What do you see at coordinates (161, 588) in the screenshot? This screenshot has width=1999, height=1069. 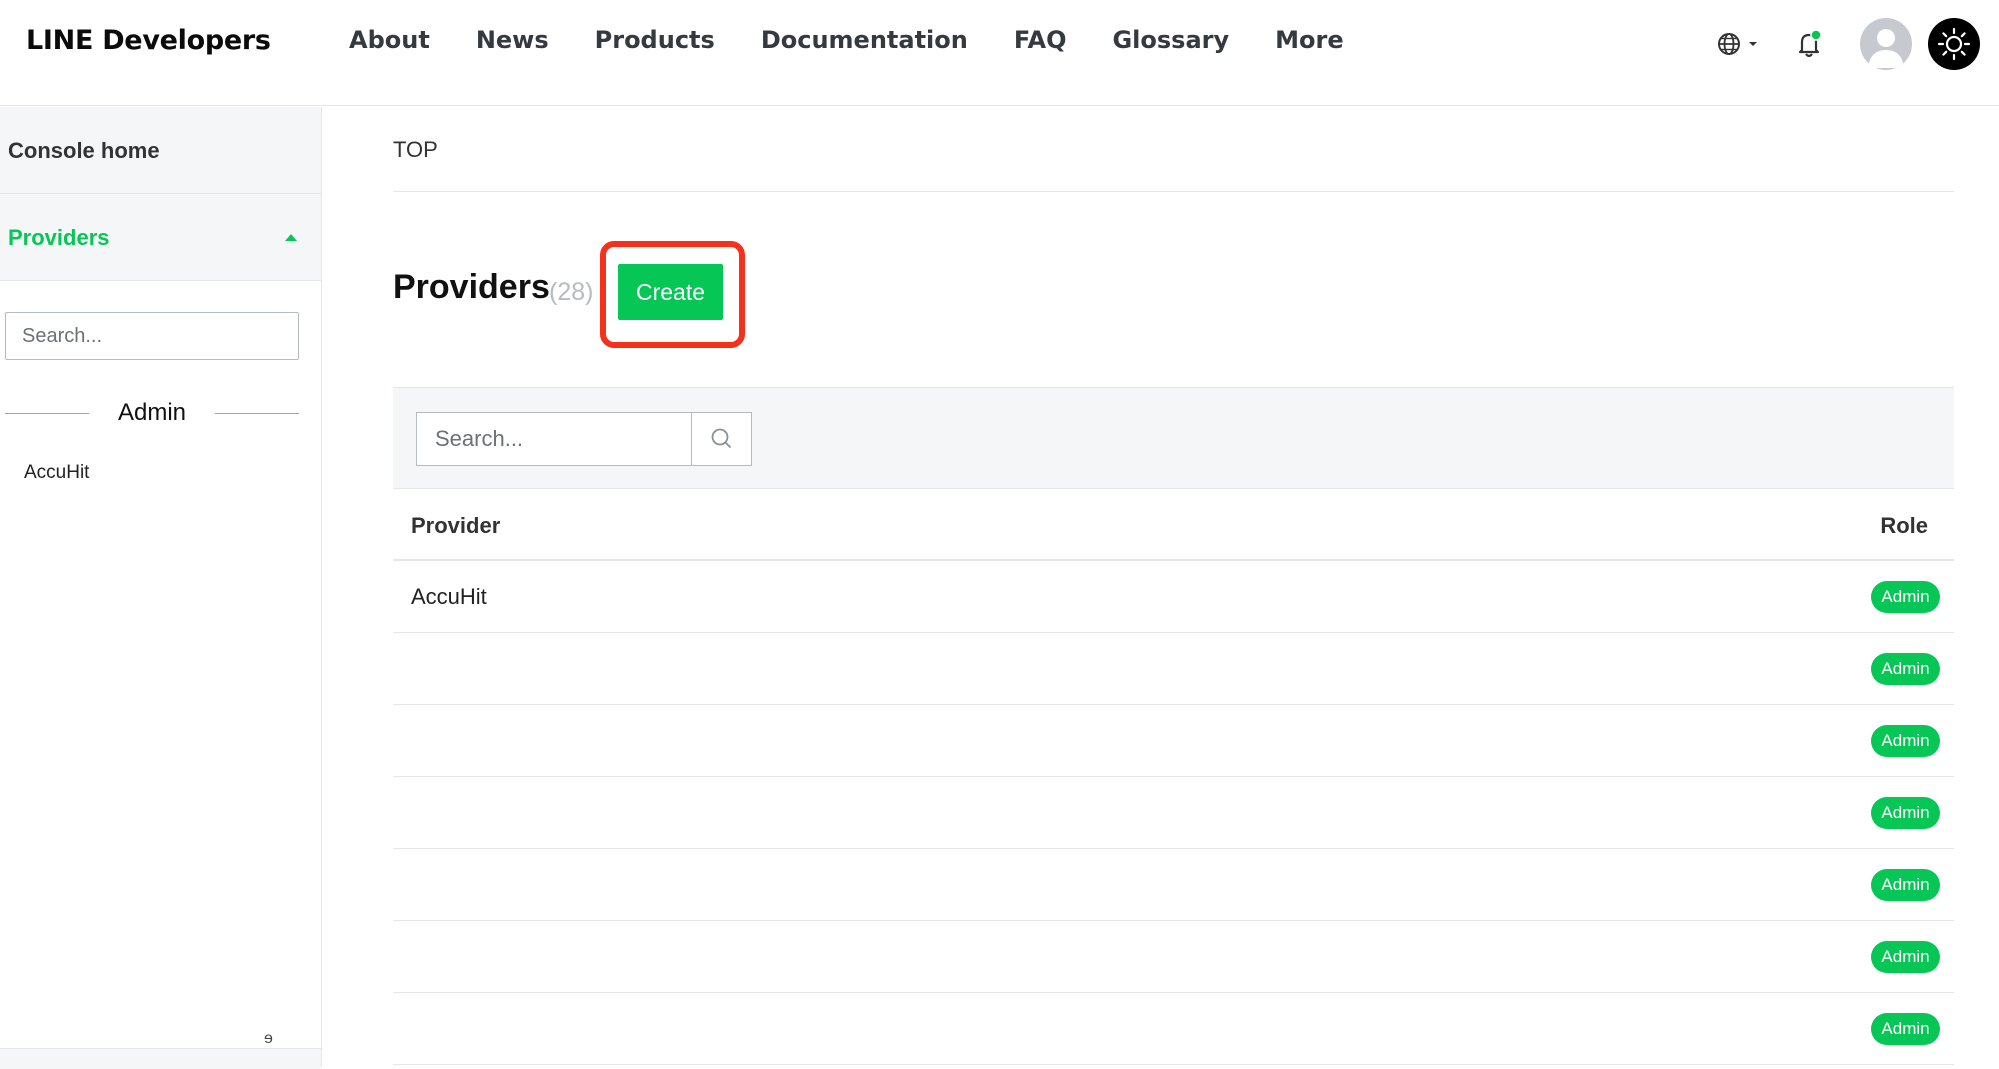 I see `sidebar: Console home Providers Admin AccuHit ɘ` at bounding box center [161, 588].